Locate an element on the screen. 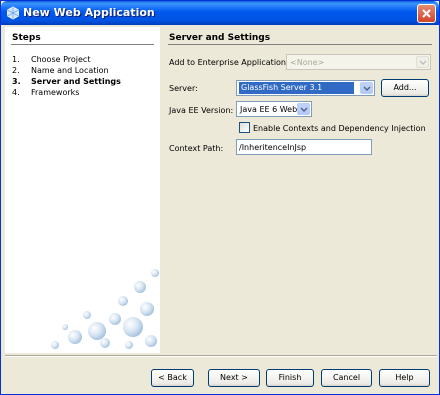 The height and width of the screenshot is (395, 440). server-label: Server: is located at coordinates (183, 88).